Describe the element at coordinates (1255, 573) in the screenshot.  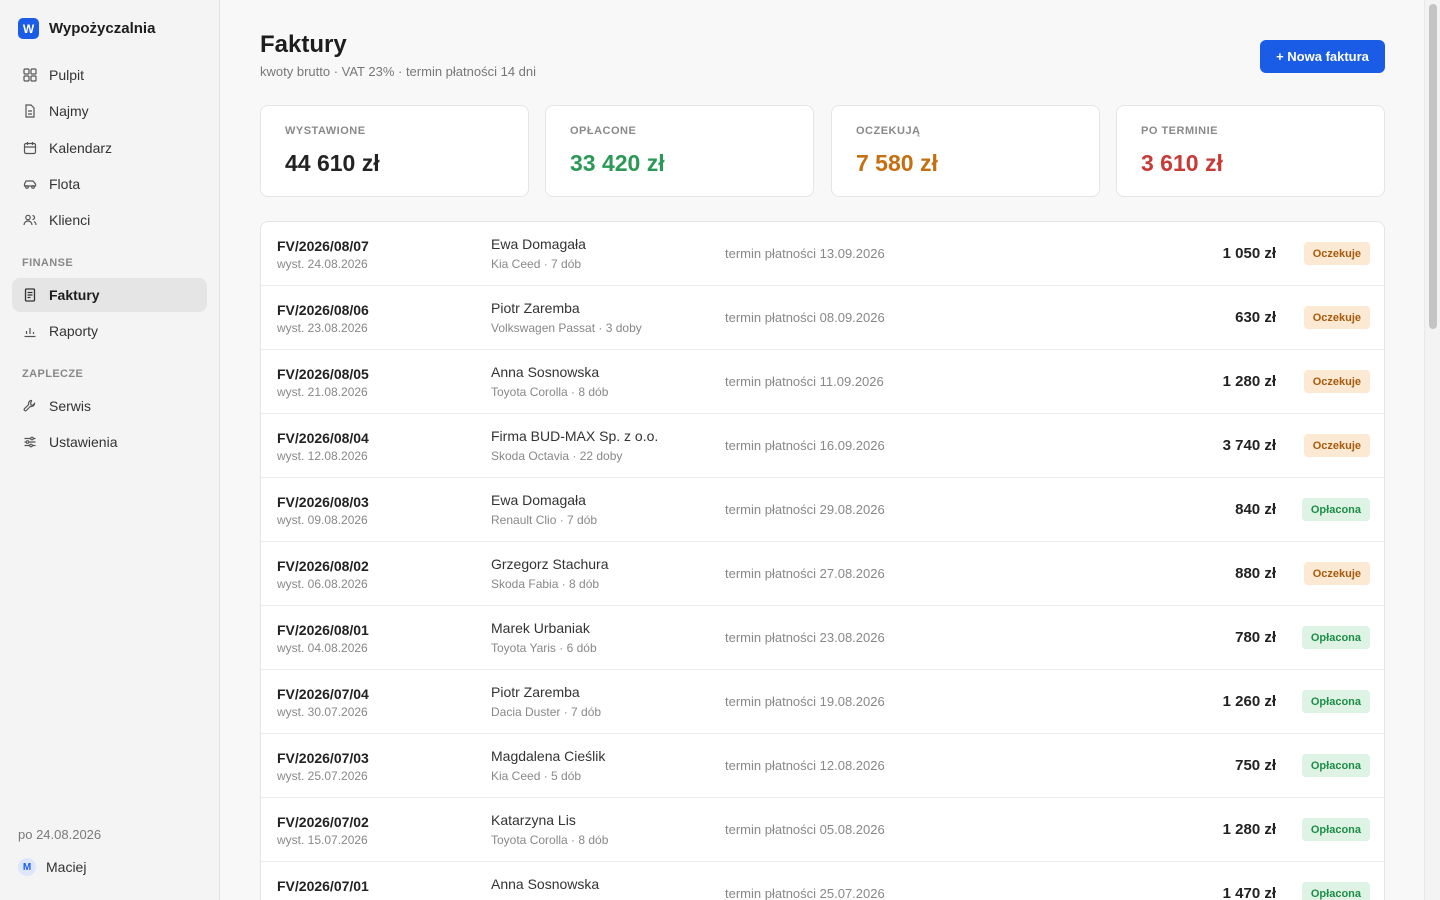
I see `invoice-amount: 880 zł` at that location.